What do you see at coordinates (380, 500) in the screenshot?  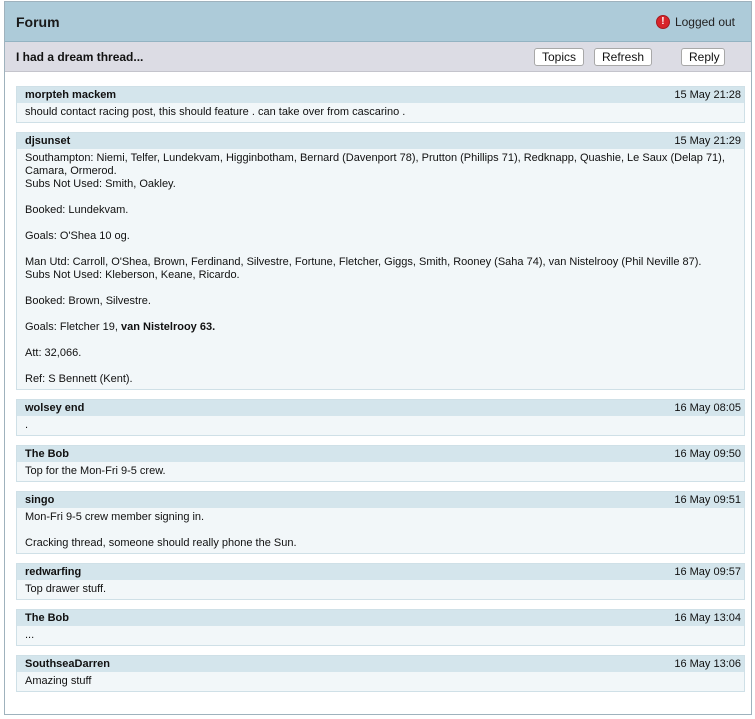 I see `post-header: singo 16 May 09:51` at bounding box center [380, 500].